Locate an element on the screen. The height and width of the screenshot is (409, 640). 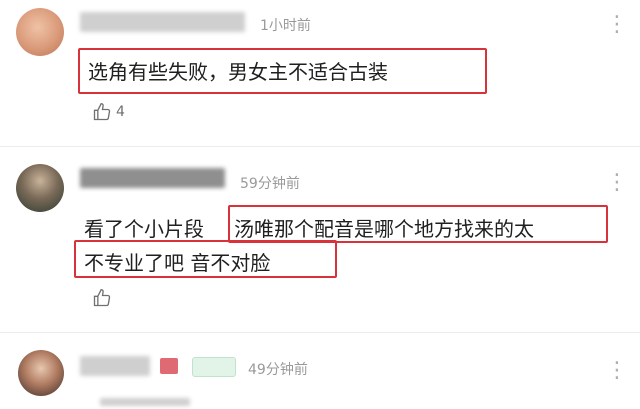
like-button: 4 is located at coordinates (108, 112).